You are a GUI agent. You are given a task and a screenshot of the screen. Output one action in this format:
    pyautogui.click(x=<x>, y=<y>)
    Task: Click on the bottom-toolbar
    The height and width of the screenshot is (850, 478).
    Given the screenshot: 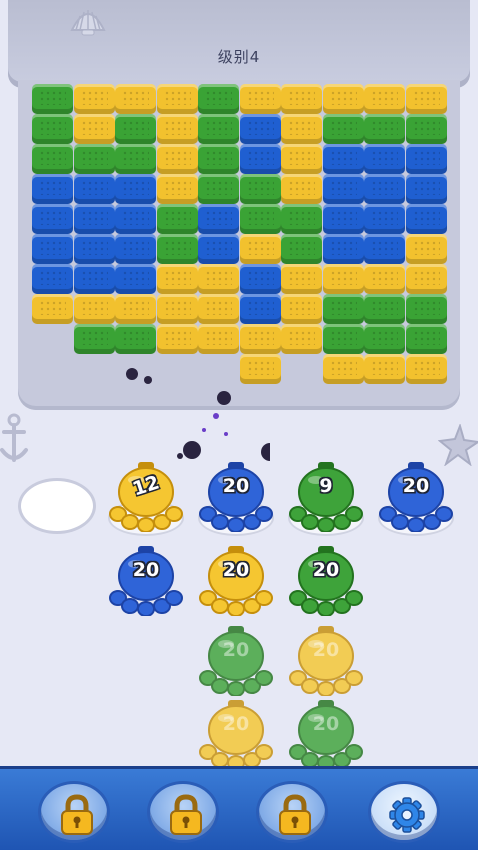 What is the action you would take?
    pyautogui.click(x=239, y=808)
    